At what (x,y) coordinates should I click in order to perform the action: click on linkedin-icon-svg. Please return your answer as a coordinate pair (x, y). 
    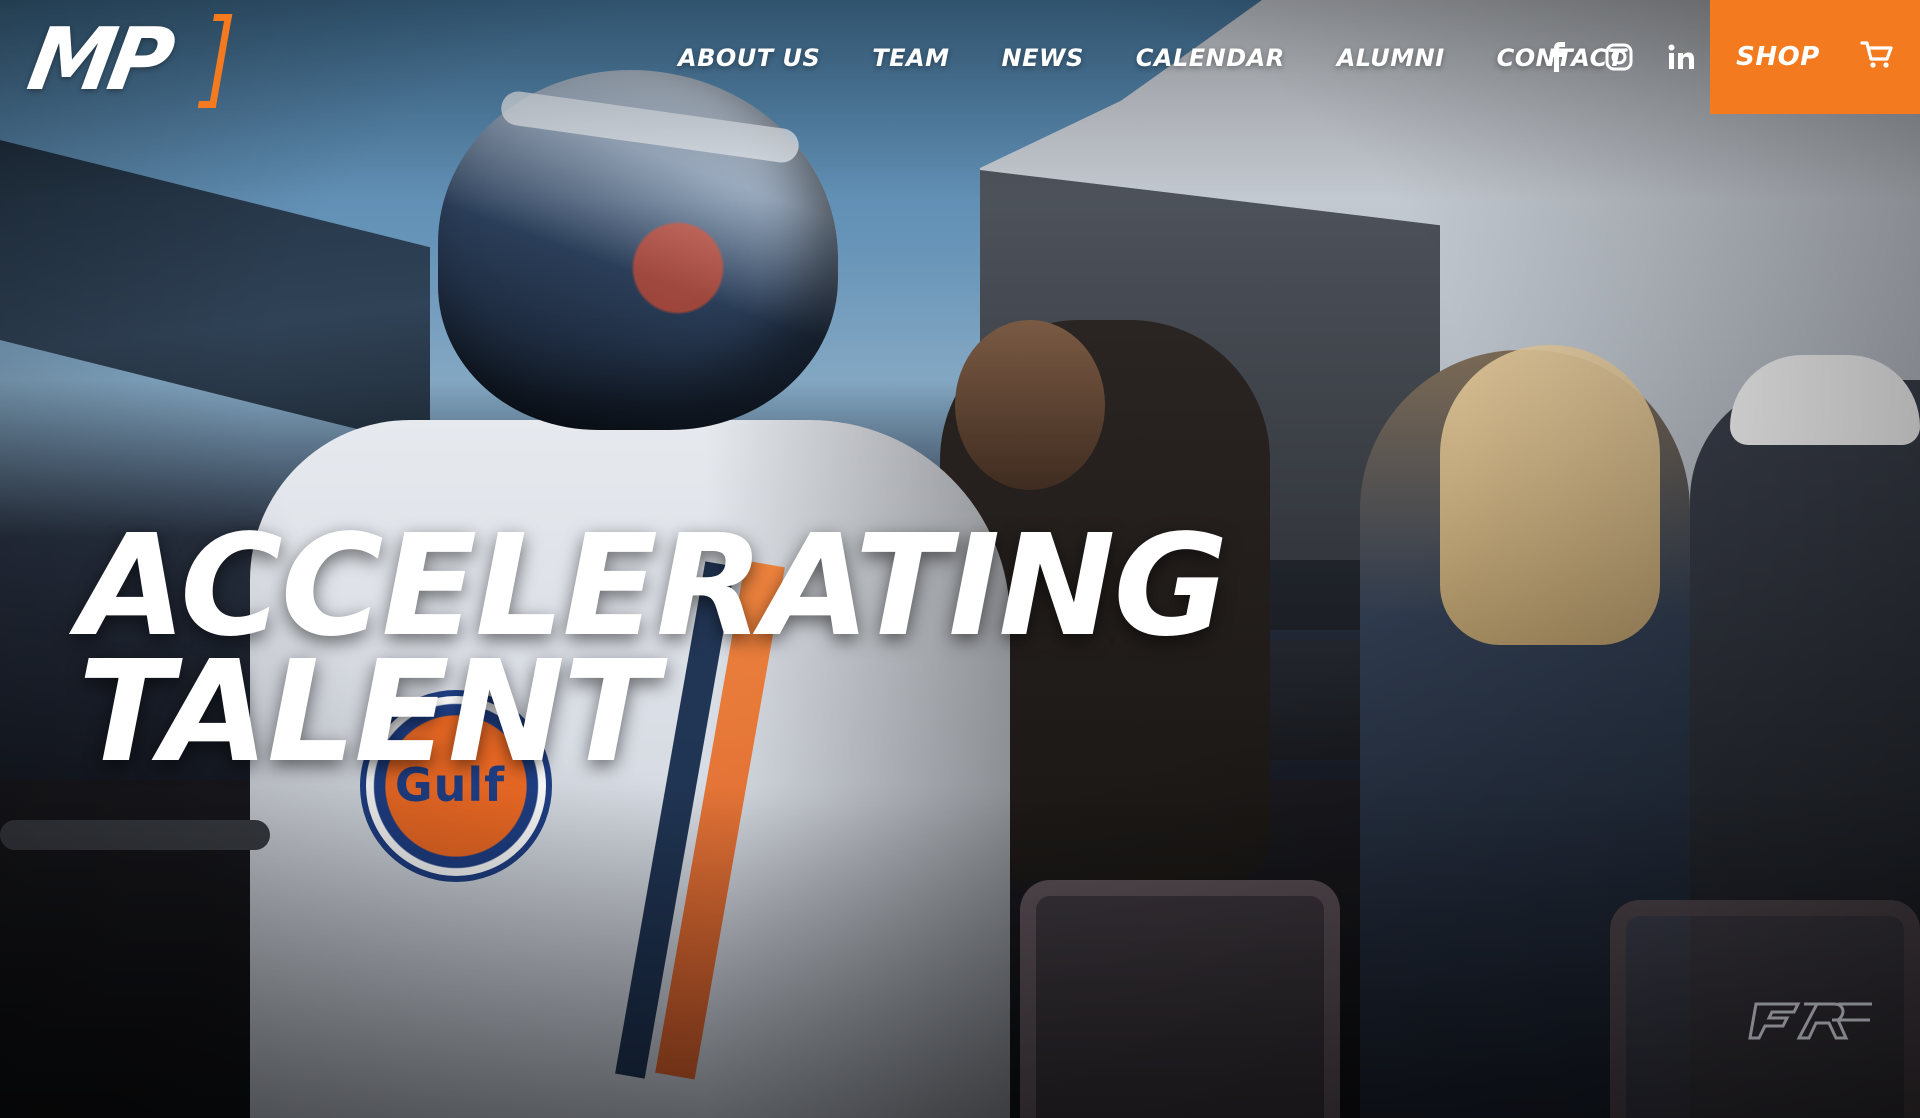
    Looking at the image, I should click on (1681, 56).